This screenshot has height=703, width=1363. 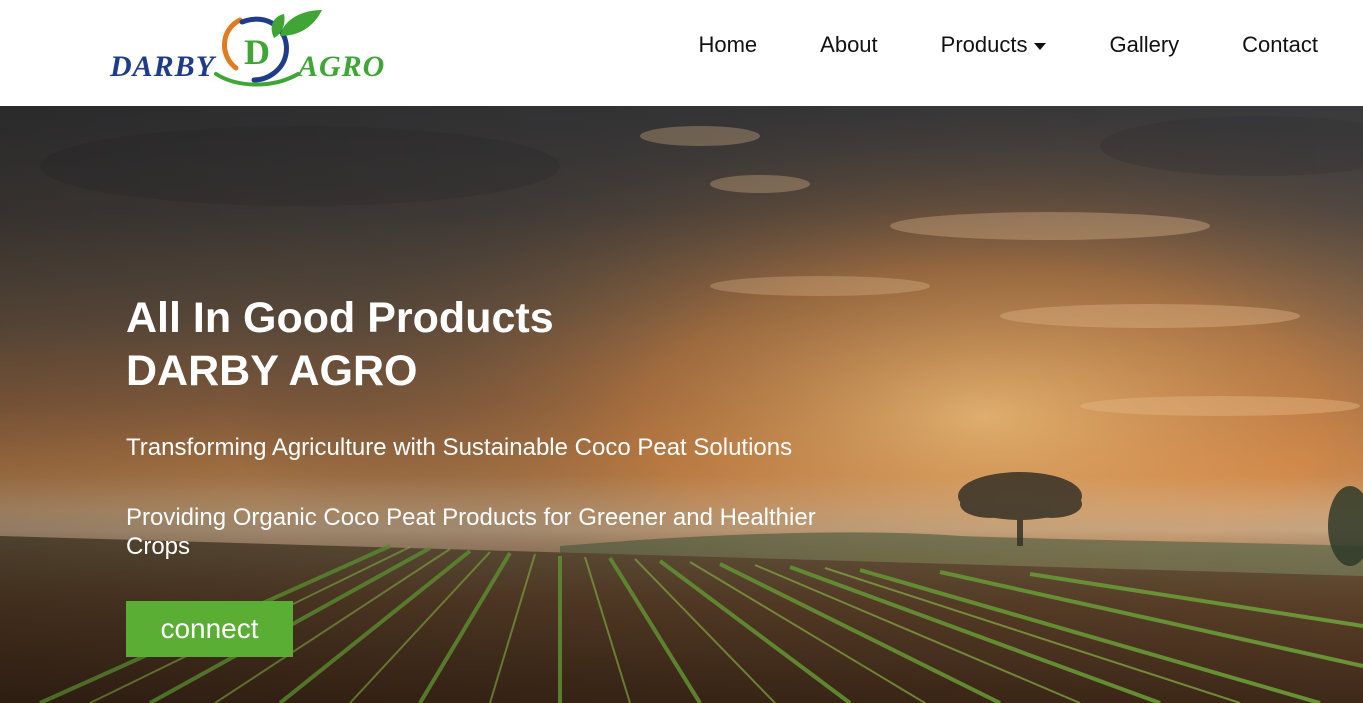 I want to click on nav-about-label: About, so click(x=849, y=44).